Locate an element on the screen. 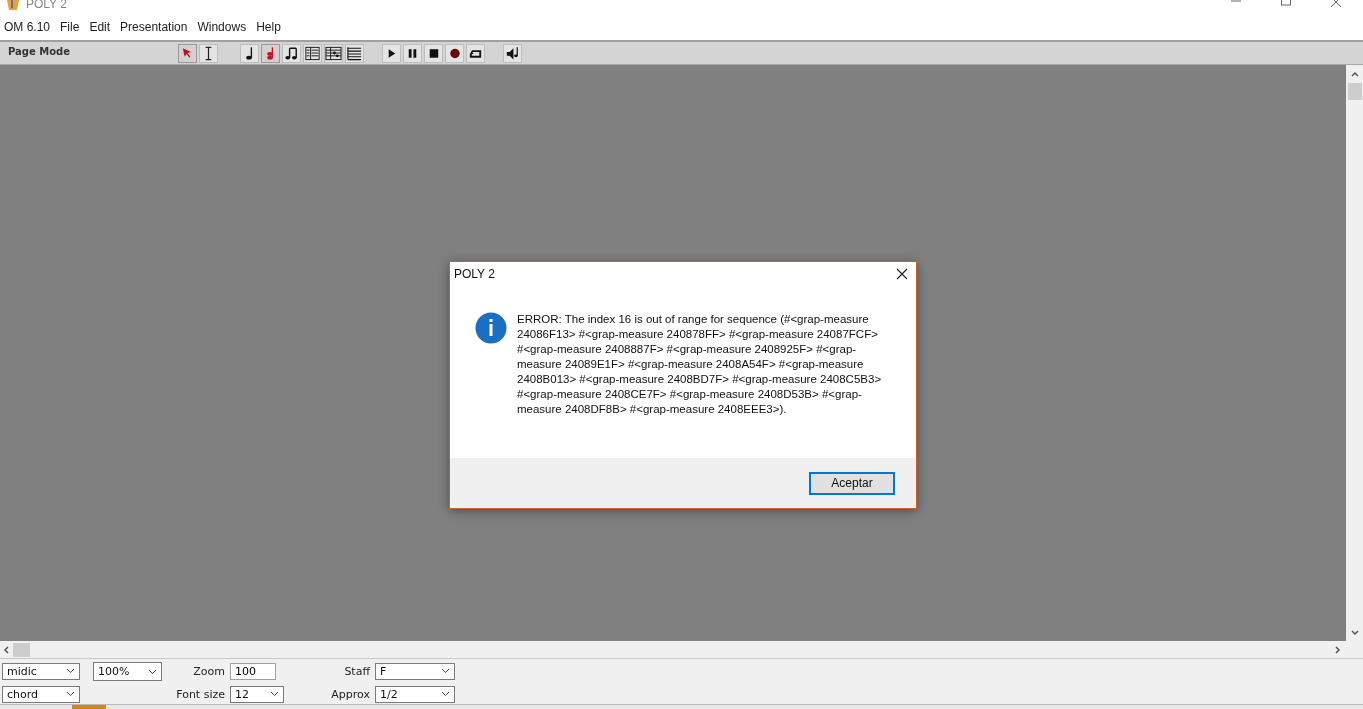 The image size is (1363, 709). dropdown: chord is located at coordinates (41, 694).